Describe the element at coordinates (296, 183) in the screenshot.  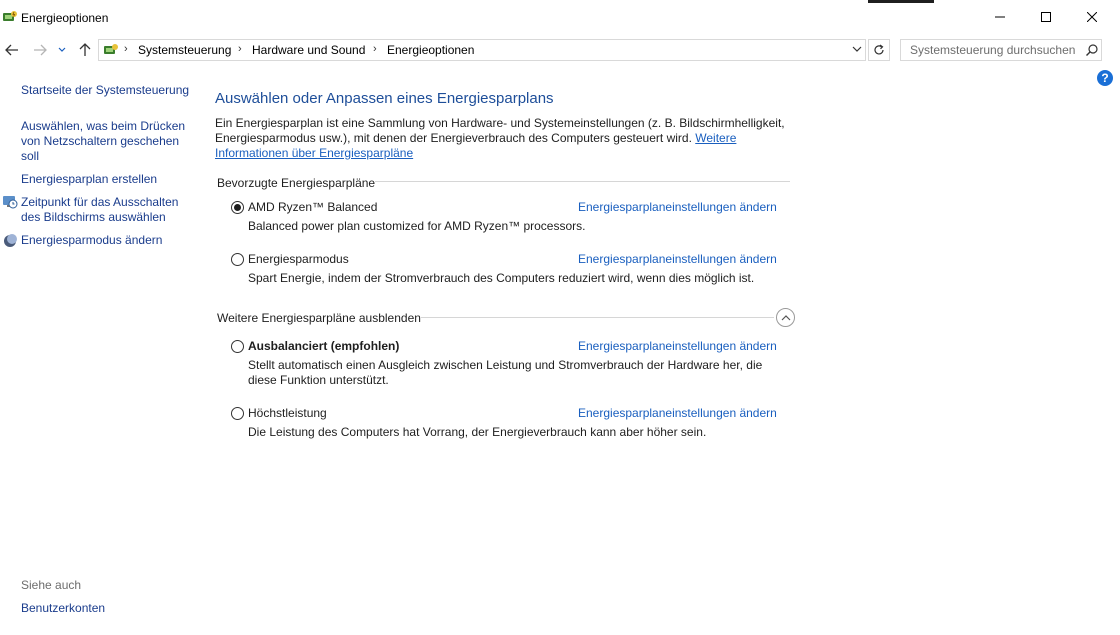
I see `preferred-plans-heading: Bevorzugte Energiesparpläne` at that location.